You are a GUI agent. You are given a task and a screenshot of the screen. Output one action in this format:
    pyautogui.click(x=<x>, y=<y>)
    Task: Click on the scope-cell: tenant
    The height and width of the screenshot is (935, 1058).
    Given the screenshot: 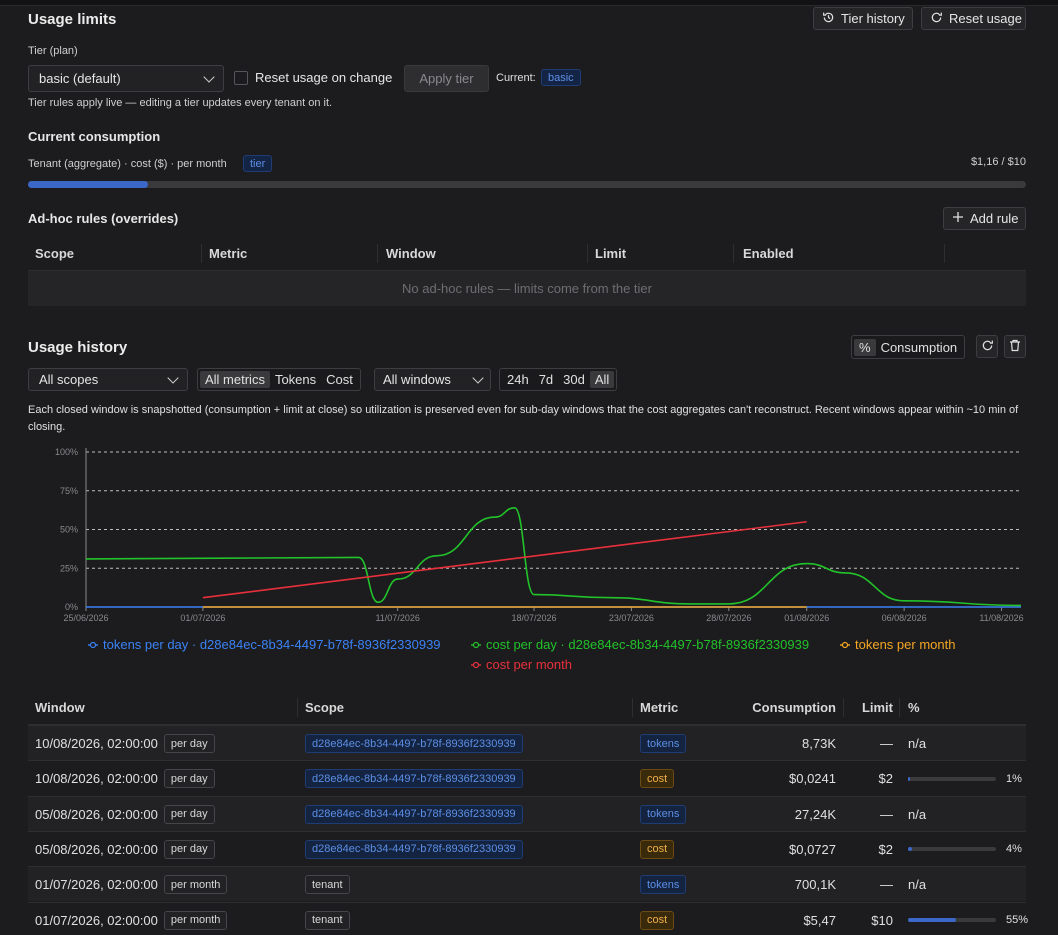 What is the action you would take?
    pyautogui.click(x=327, y=884)
    